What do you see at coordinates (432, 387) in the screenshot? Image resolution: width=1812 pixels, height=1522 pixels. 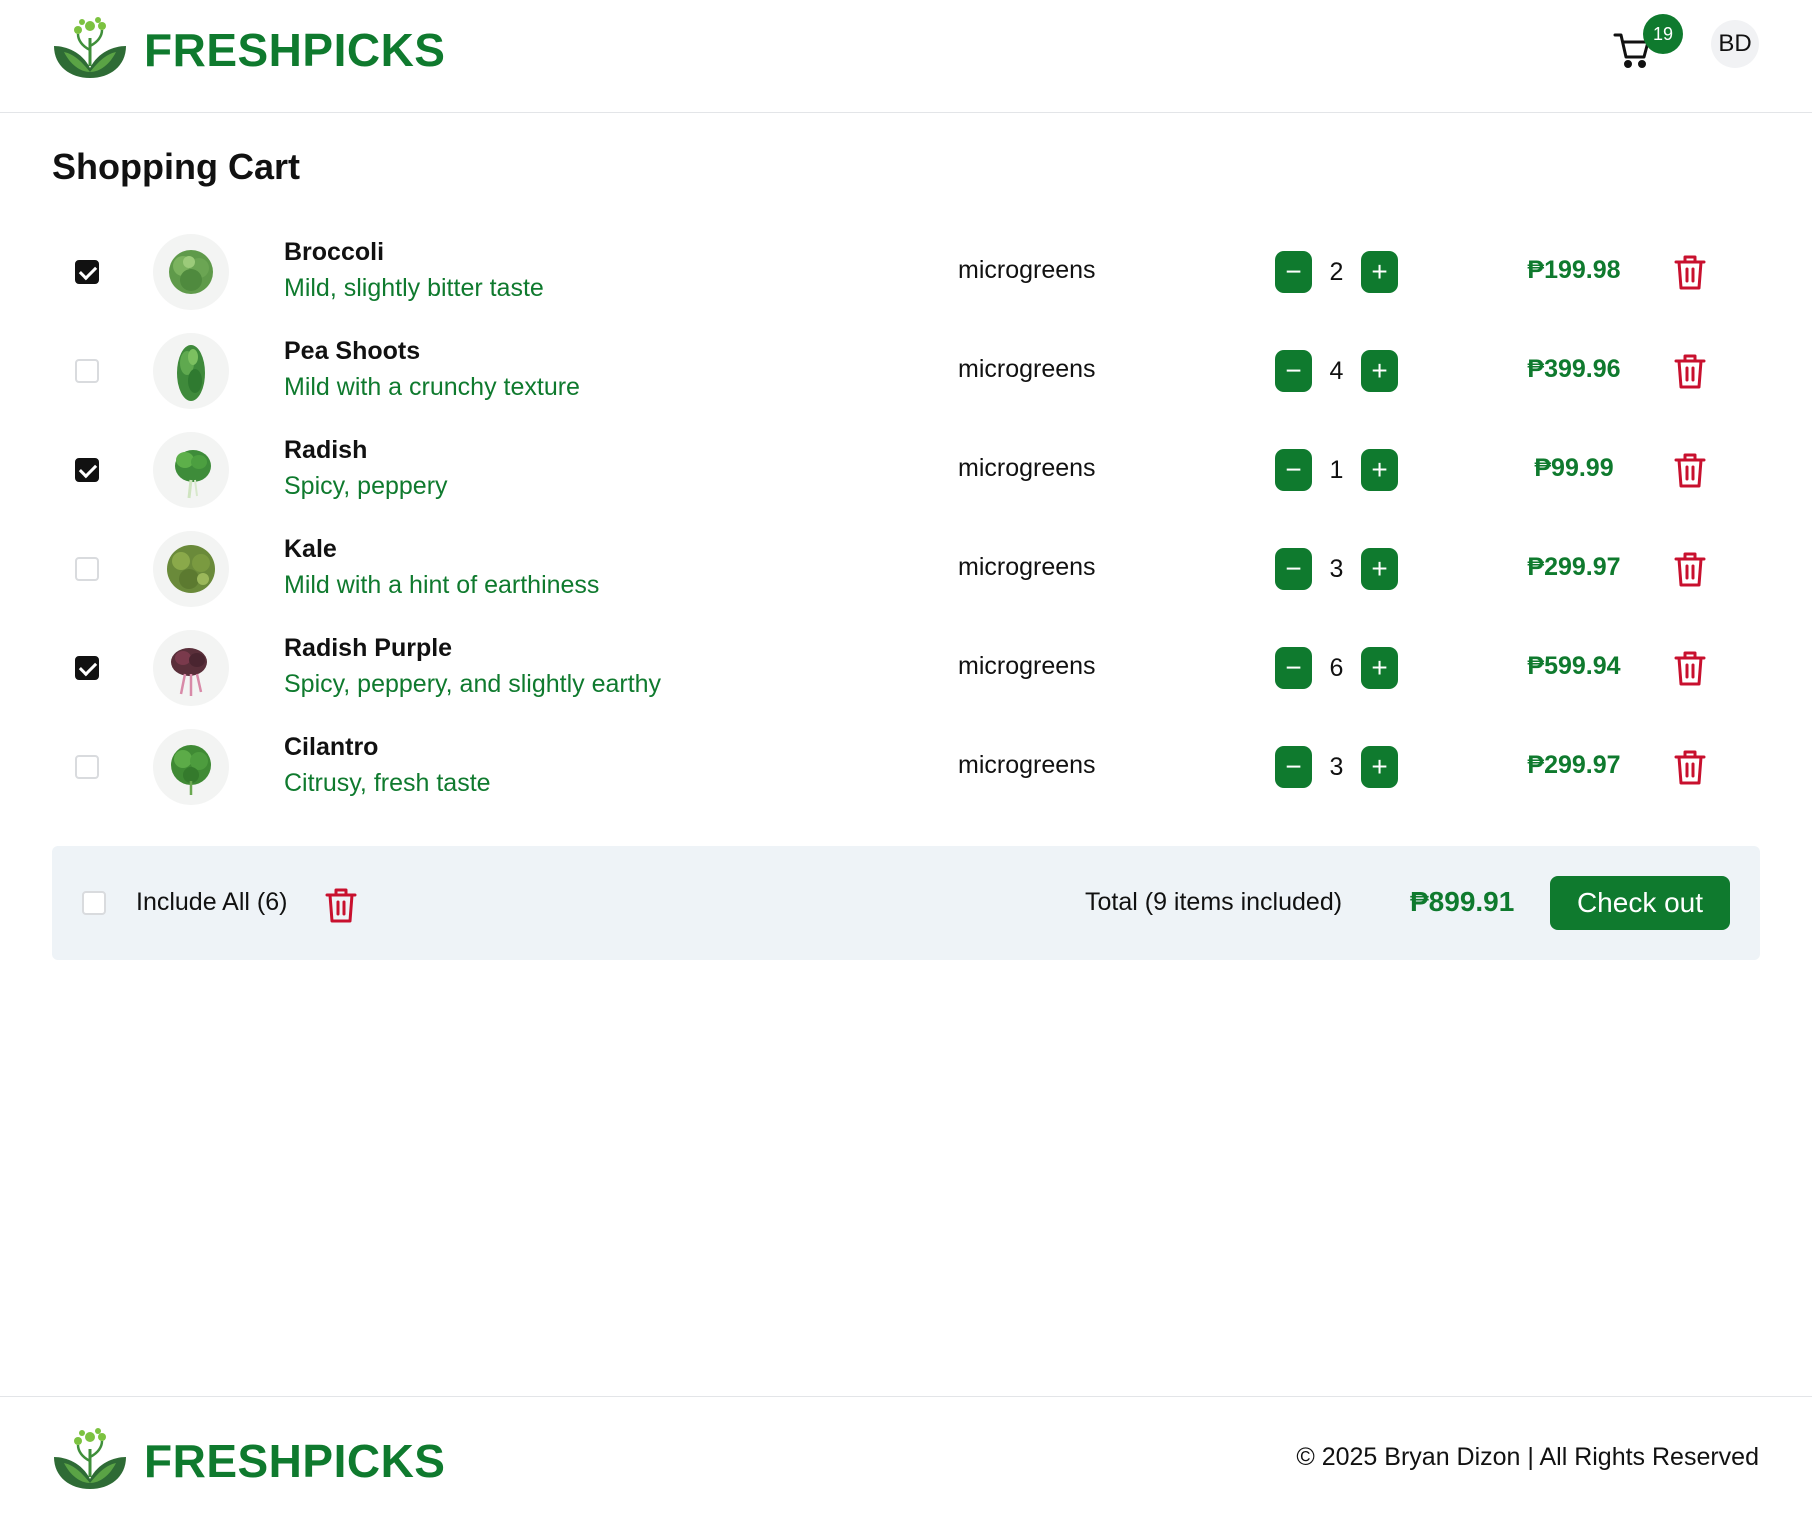 I see `product-description: Mild with a crunchy texture` at bounding box center [432, 387].